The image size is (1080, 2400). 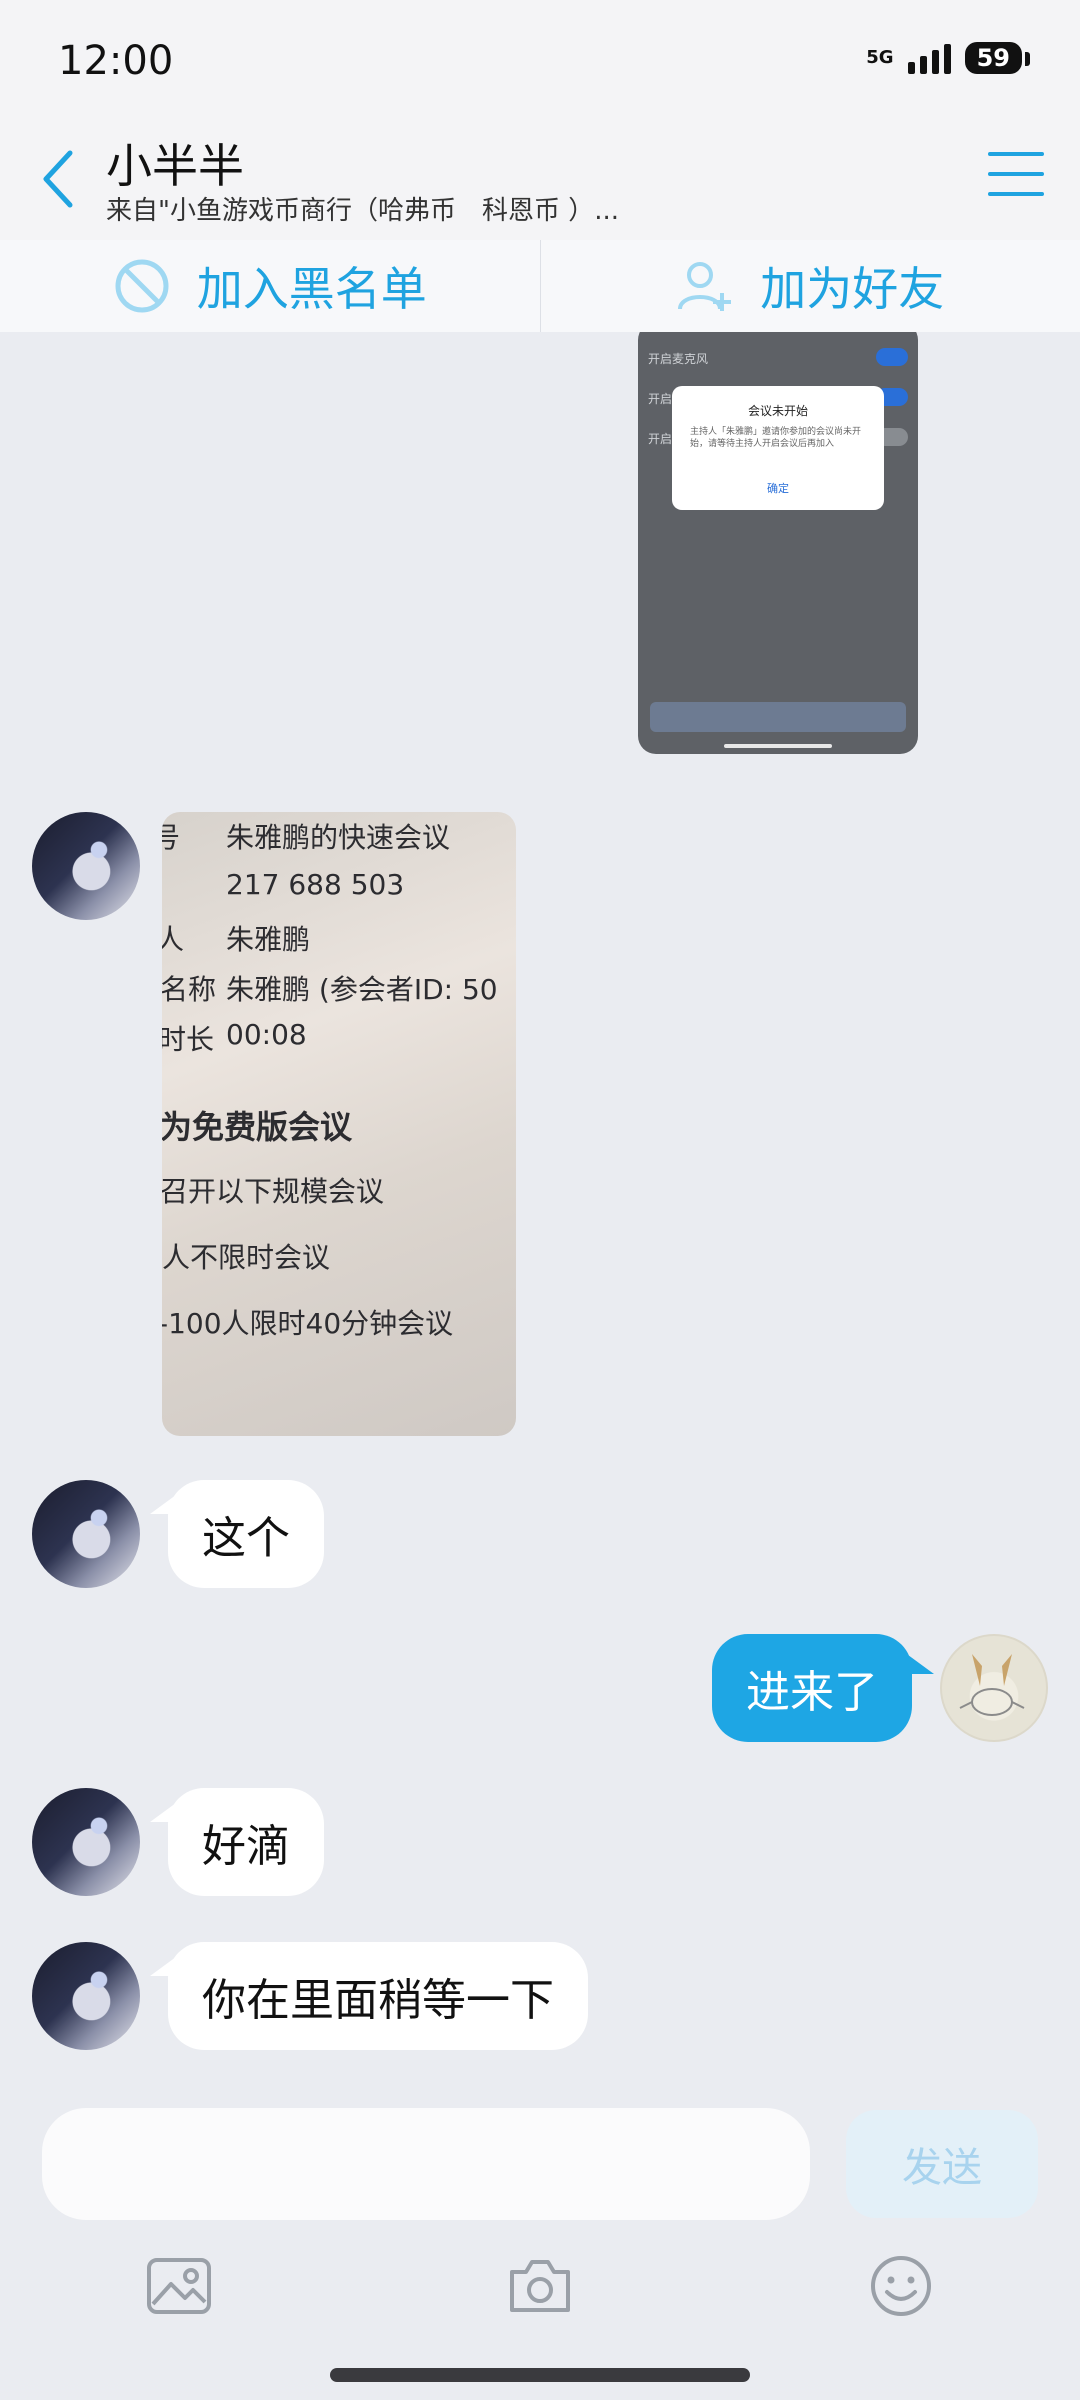 I want to click on dialog-title: 会议未开始, so click(x=777, y=411).